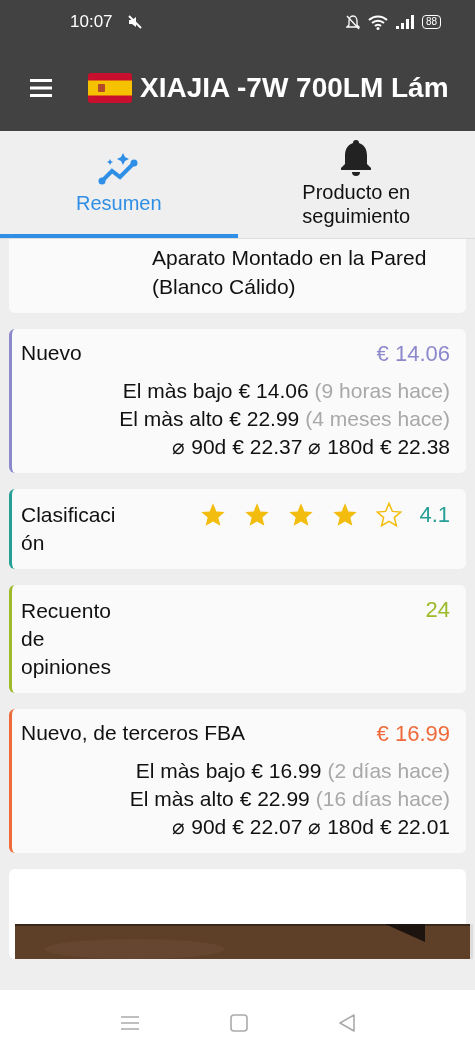  I want to click on signal-icon, so click(404, 22).